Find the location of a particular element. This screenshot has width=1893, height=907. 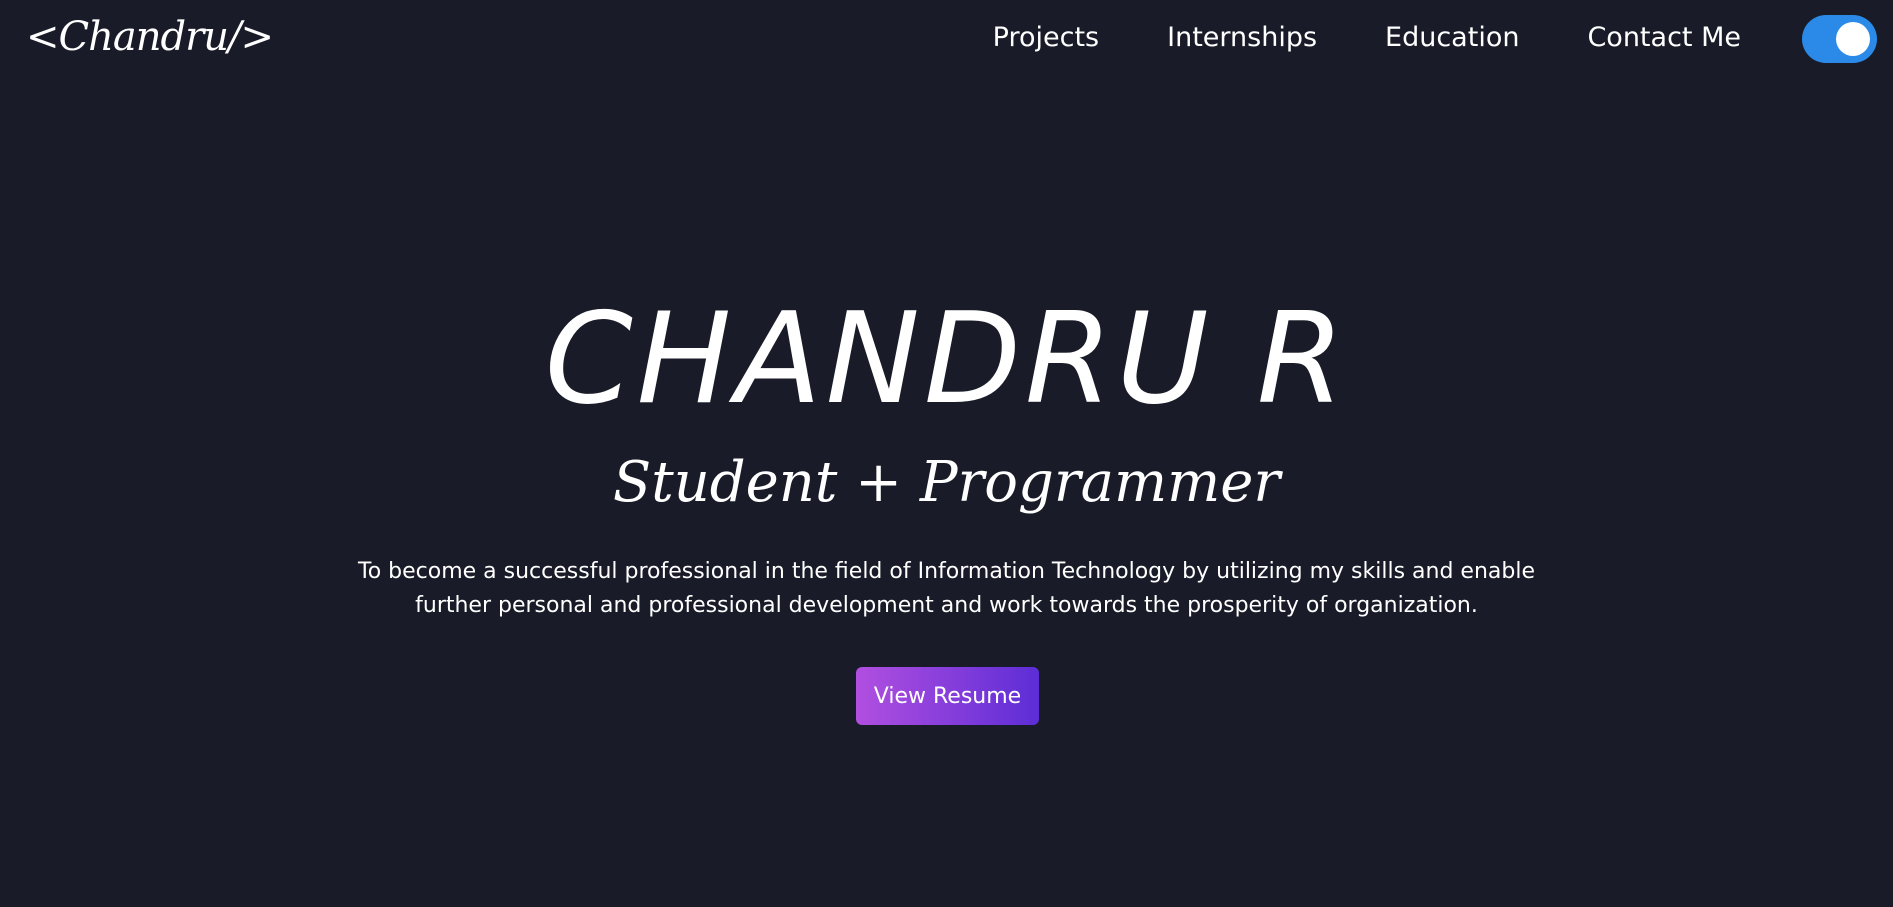

toggle-knob is located at coordinates (1853, 39).